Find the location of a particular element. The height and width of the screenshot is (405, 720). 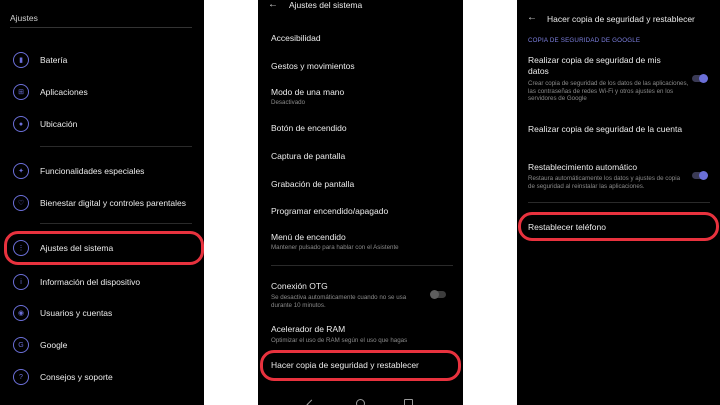

item-subtitle: Desactivado is located at coordinates (288, 102).